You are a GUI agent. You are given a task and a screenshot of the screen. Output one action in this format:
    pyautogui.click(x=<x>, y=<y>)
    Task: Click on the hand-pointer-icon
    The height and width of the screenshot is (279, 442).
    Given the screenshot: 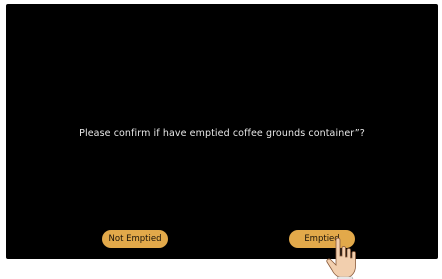 What is the action you would take?
    pyautogui.click(x=341, y=258)
    